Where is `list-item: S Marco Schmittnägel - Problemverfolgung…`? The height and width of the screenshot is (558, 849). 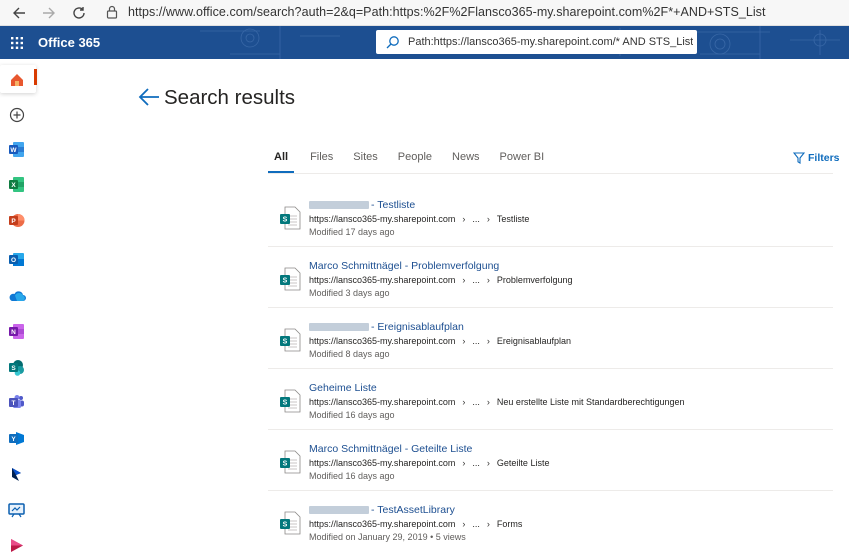 list-item: S Marco Schmittnägel - Problemverfolgung… is located at coordinates (550, 277).